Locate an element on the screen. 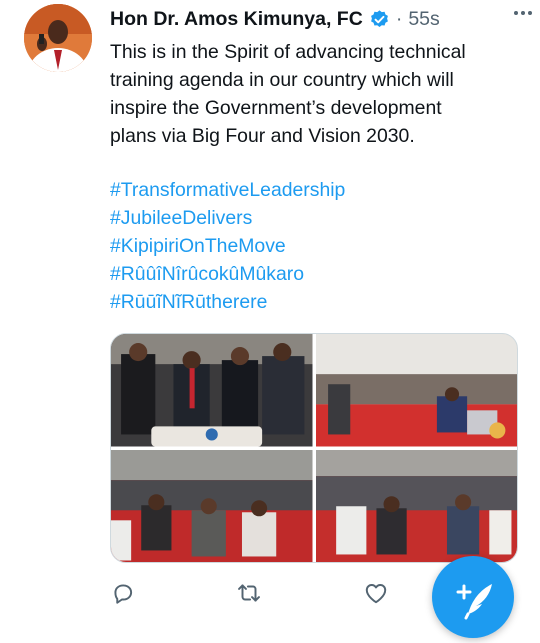 This screenshot has width=540, height=643. compose-feather-icon is located at coordinates (474, 602).